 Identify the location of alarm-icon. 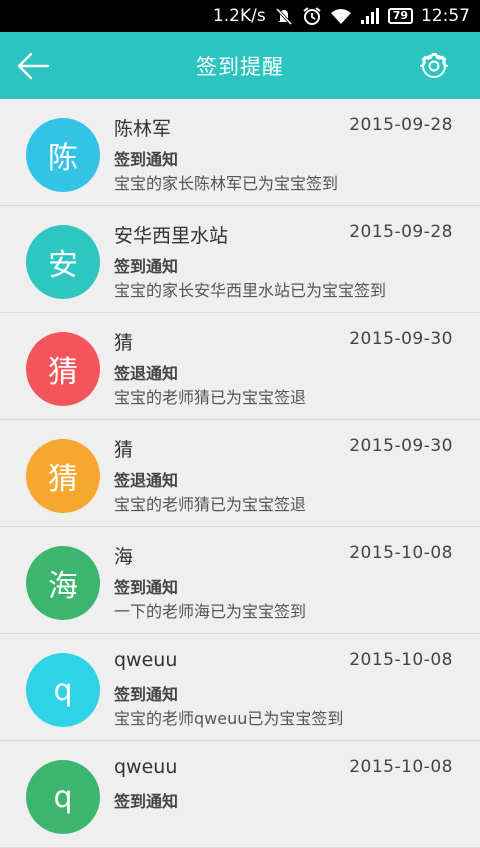
(312, 16).